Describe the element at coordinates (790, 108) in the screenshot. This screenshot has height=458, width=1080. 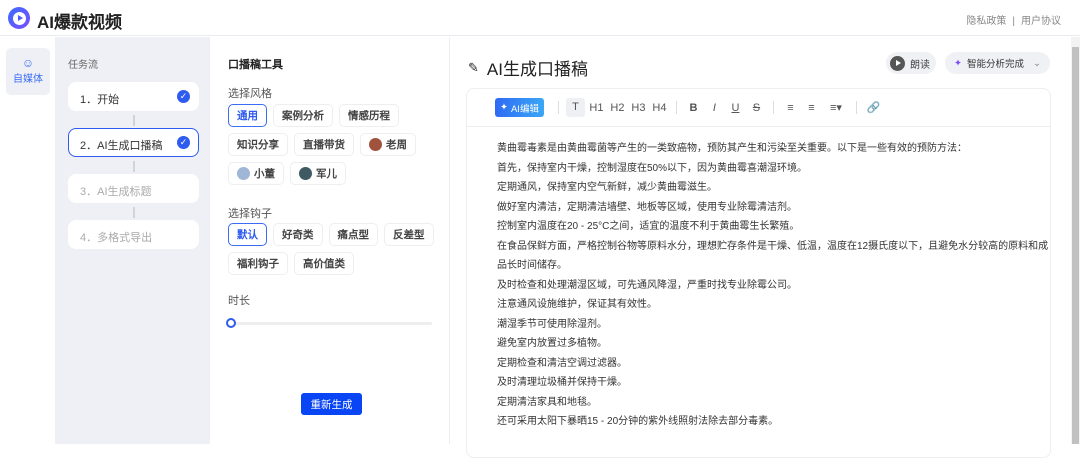
I see `ordered-list-icon: ≡` at that location.